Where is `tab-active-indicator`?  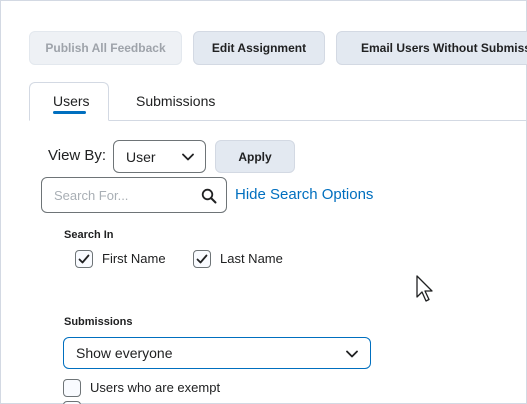 tab-active-indicator is located at coordinates (69, 112).